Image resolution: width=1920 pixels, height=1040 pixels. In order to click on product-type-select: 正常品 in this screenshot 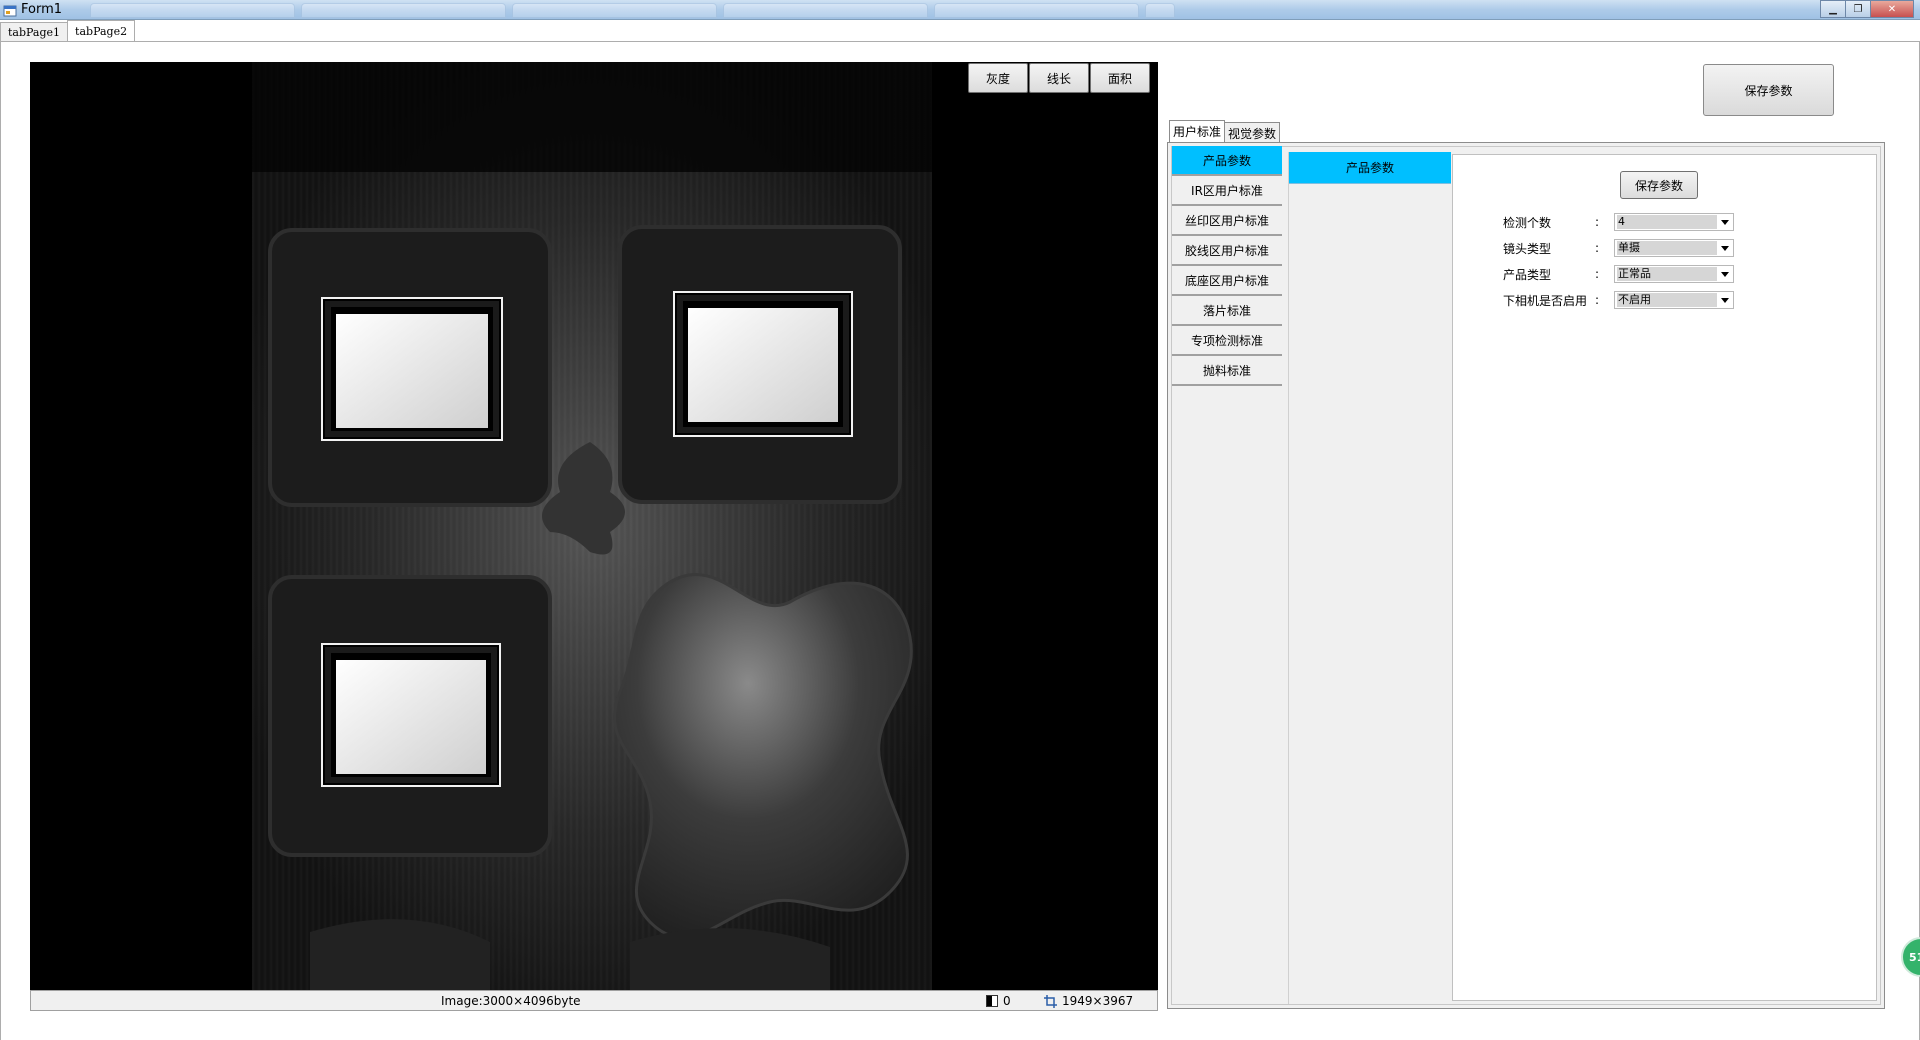, I will do `click(1674, 274)`.